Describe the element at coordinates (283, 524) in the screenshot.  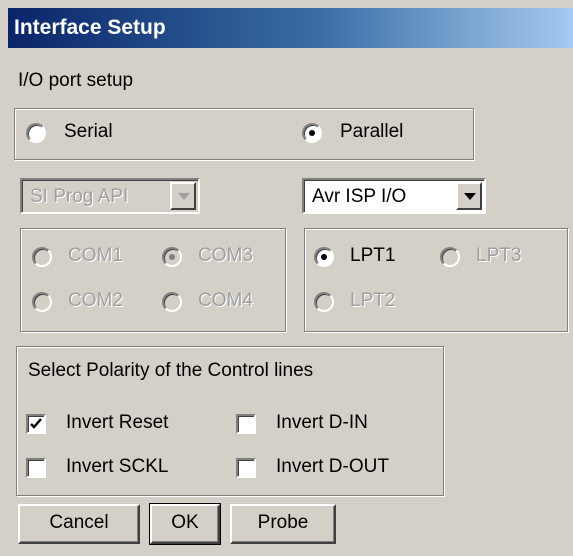
I see `probe-button: Probe` at that location.